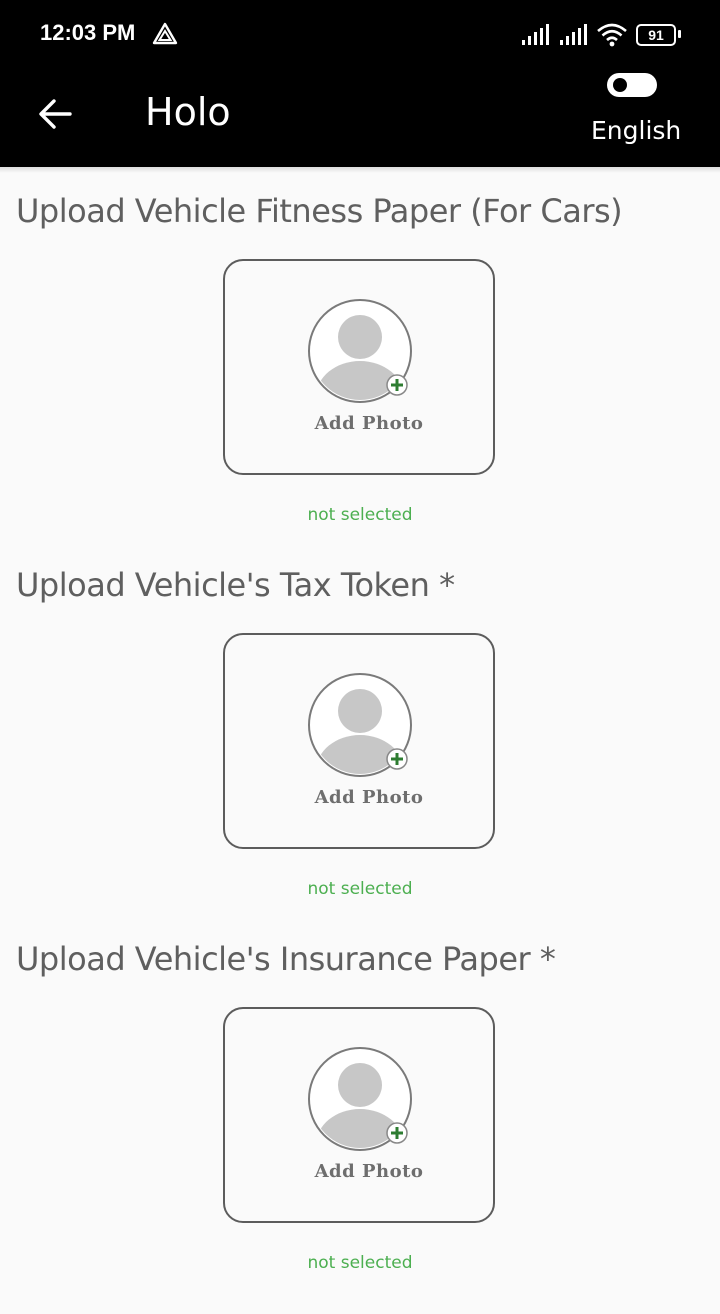 The height and width of the screenshot is (1314, 720). What do you see at coordinates (286, 959) in the screenshot?
I see `section-title: Upload Vehicle's Insurance Paper *` at bounding box center [286, 959].